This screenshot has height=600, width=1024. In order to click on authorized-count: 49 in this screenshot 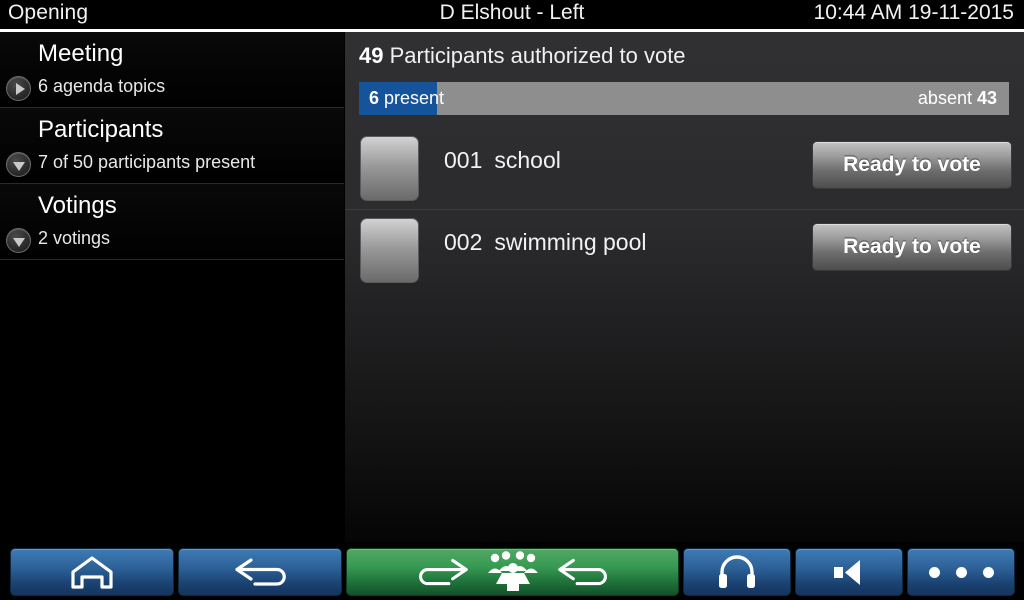, I will do `click(371, 55)`.